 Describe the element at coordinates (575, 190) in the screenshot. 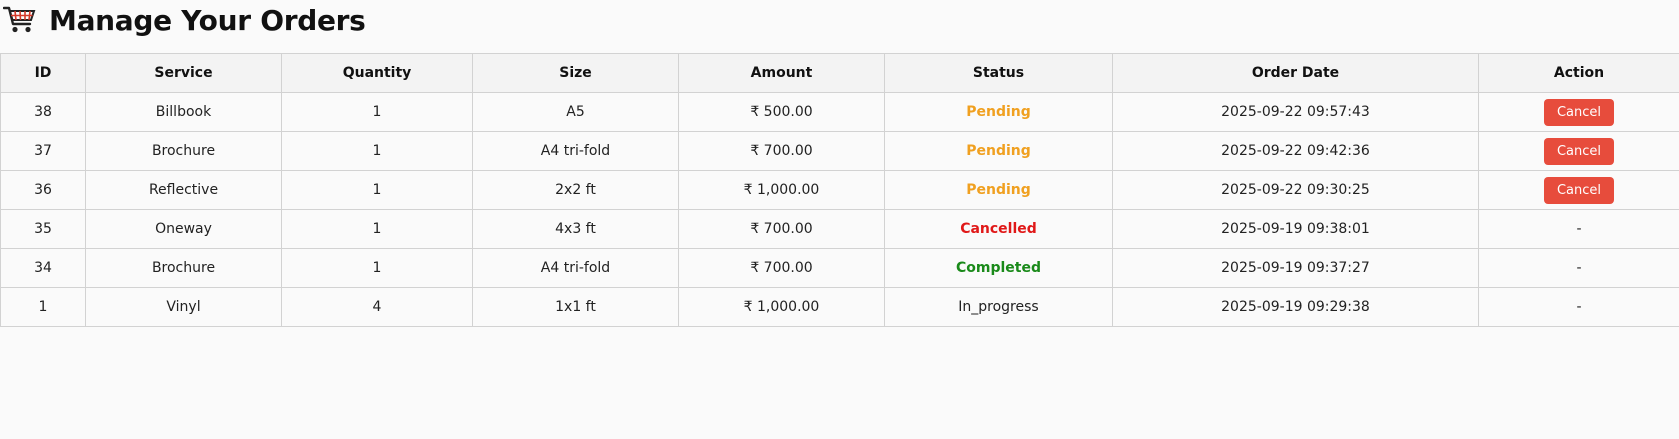

I see `cell-size: 2x2 ft` at that location.